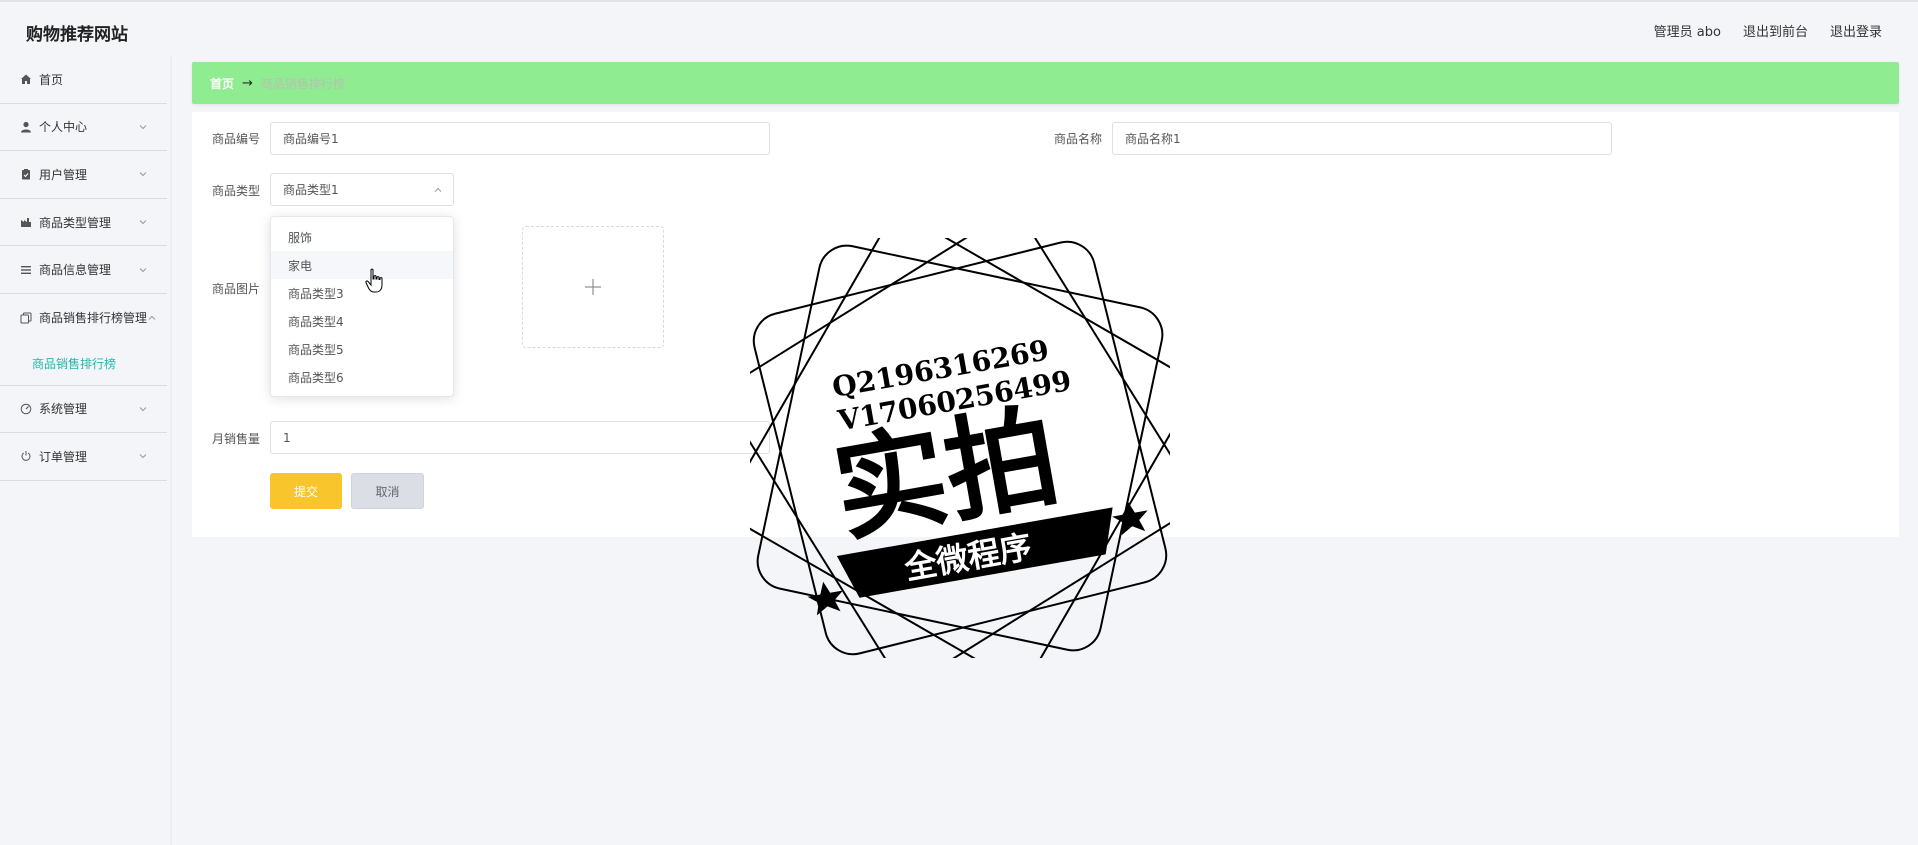 This screenshot has height=845, width=1918. I want to click on dropdown-option: 服饰, so click(362, 237).